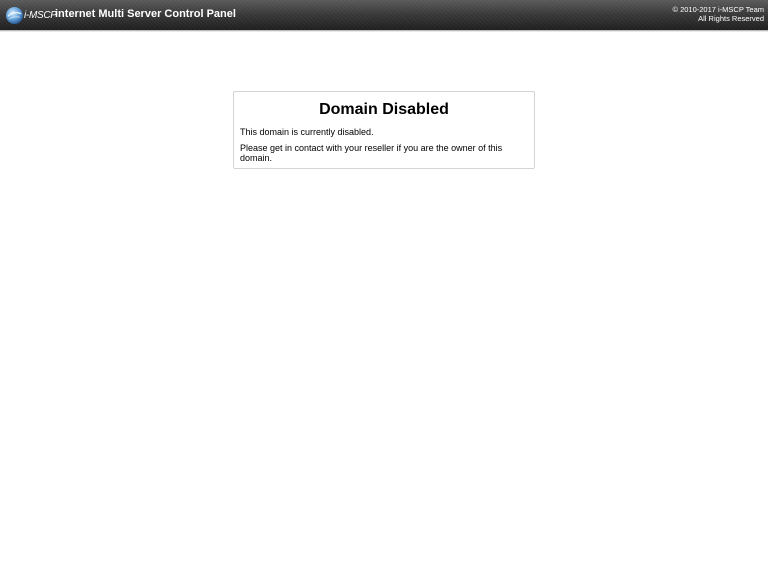 This screenshot has height=576, width=768. What do you see at coordinates (731, 18) in the screenshot?
I see `rights-line: All Rights Reserved` at bounding box center [731, 18].